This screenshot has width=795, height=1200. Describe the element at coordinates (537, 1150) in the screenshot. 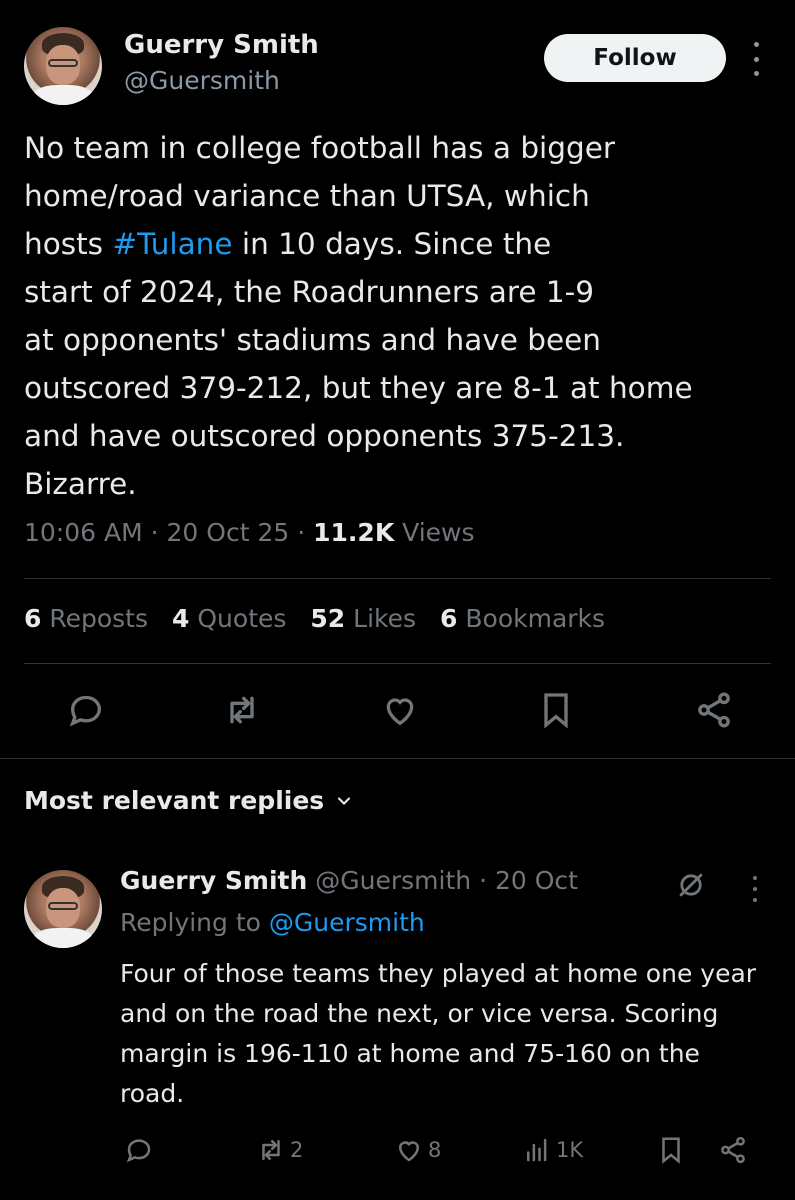

I see `views-icon` at that location.